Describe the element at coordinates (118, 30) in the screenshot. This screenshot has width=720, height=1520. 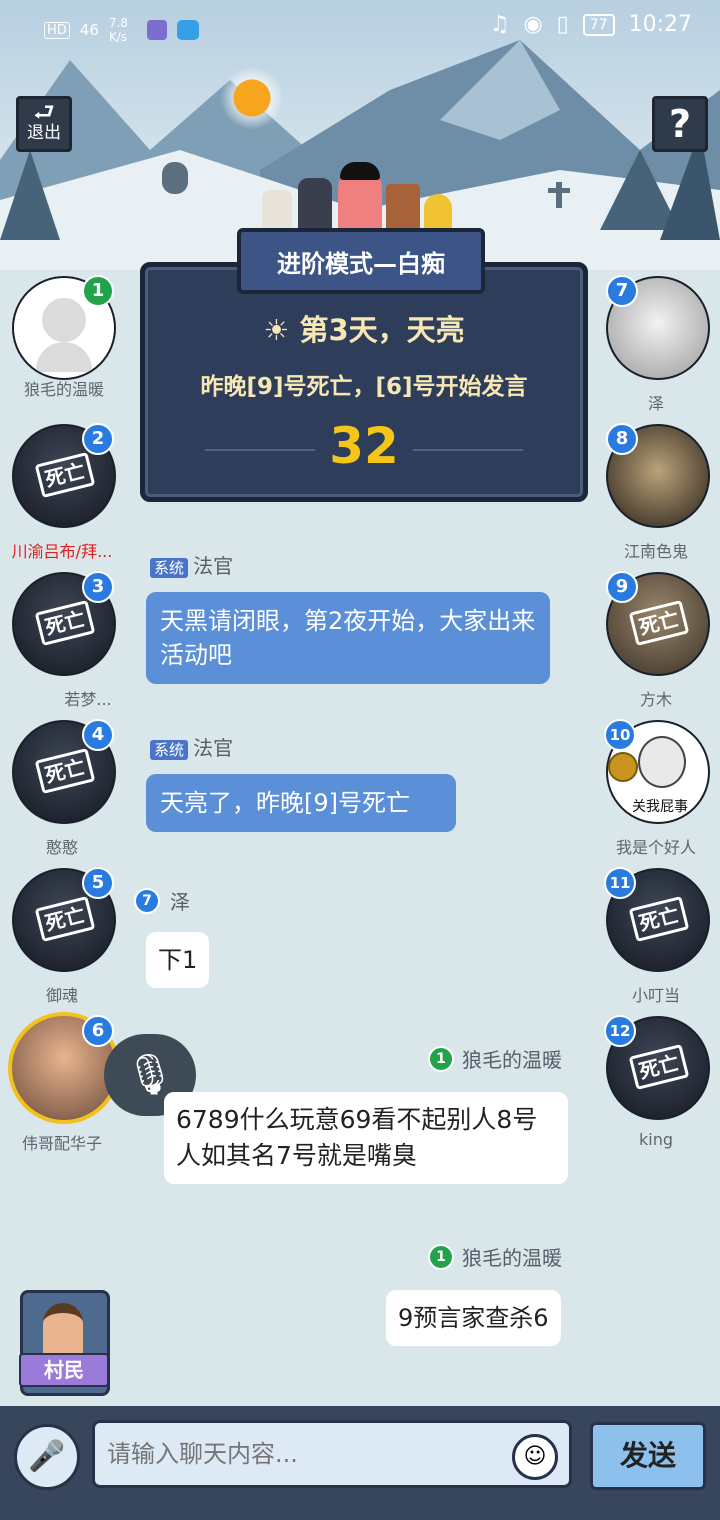
I see `network-speed: 7.8 K/s` at that location.